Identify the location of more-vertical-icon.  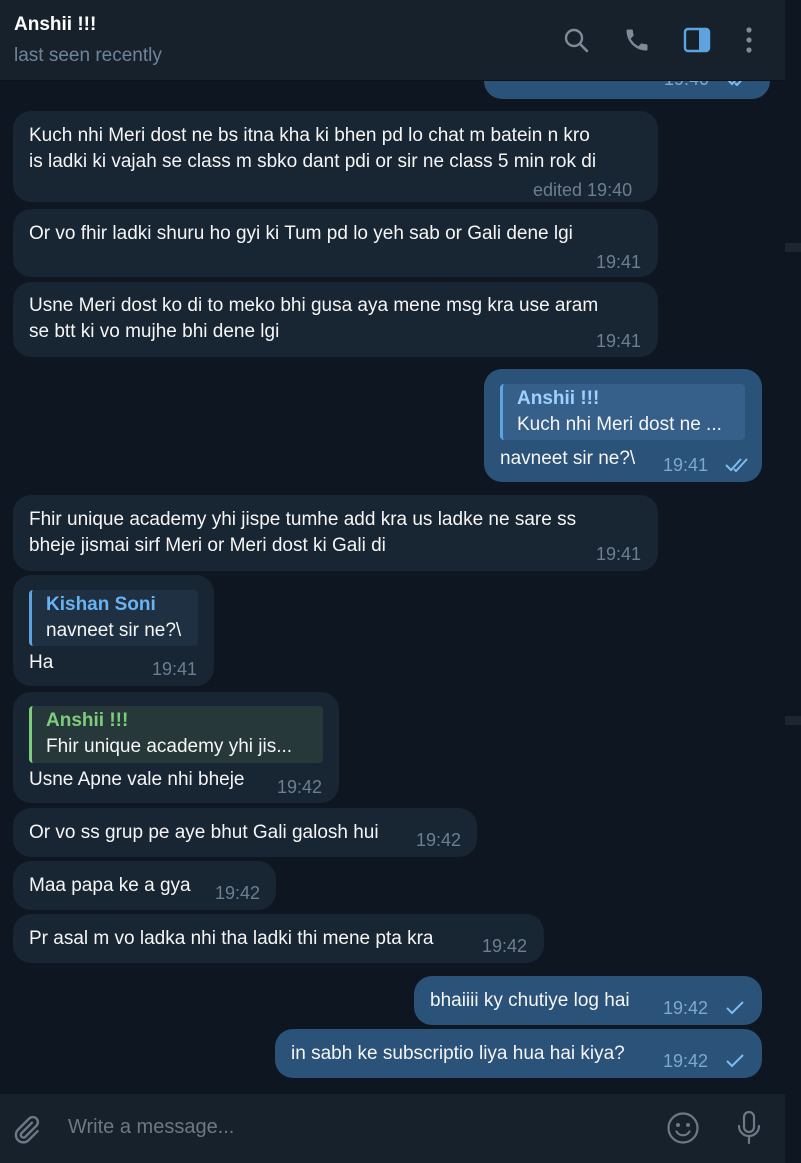
(749, 40).